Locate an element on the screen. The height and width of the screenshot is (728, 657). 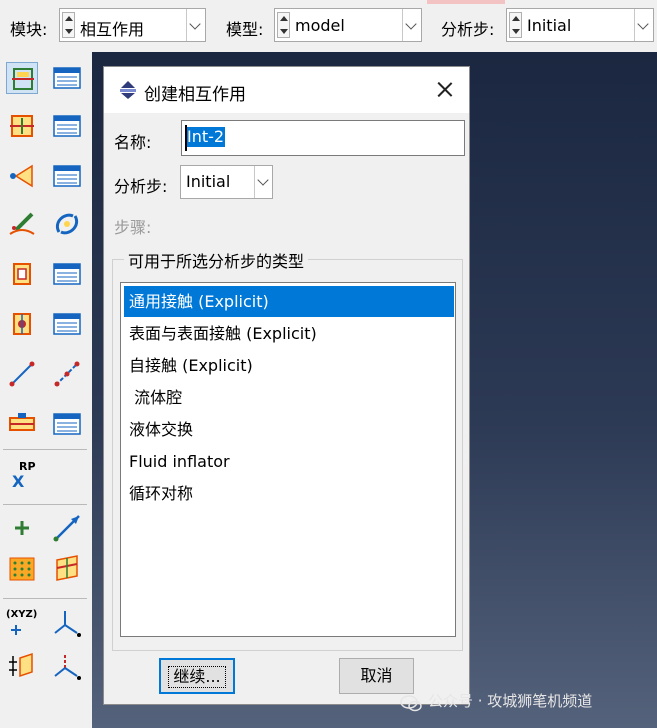
module-value: 相互作用 is located at coordinates (112, 29).